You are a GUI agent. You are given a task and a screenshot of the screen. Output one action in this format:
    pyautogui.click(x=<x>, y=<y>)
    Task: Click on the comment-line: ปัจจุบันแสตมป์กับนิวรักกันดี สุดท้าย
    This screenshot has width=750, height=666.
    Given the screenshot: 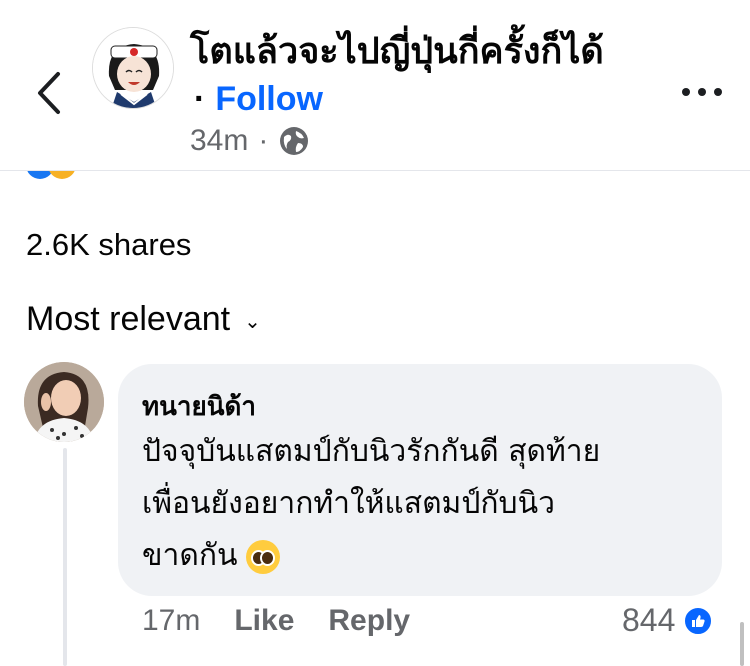 What is the action you would take?
    pyautogui.click(x=371, y=451)
    